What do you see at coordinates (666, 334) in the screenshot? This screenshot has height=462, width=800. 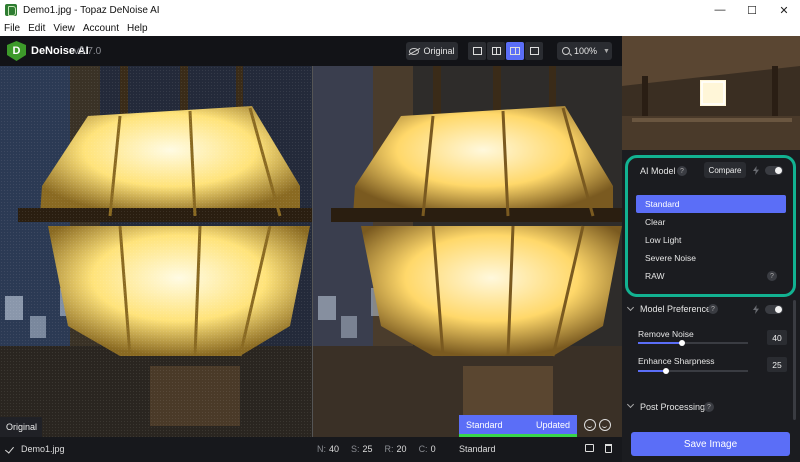 I see `remove-noise-label: Remove Noise` at bounding box center [666, 334].